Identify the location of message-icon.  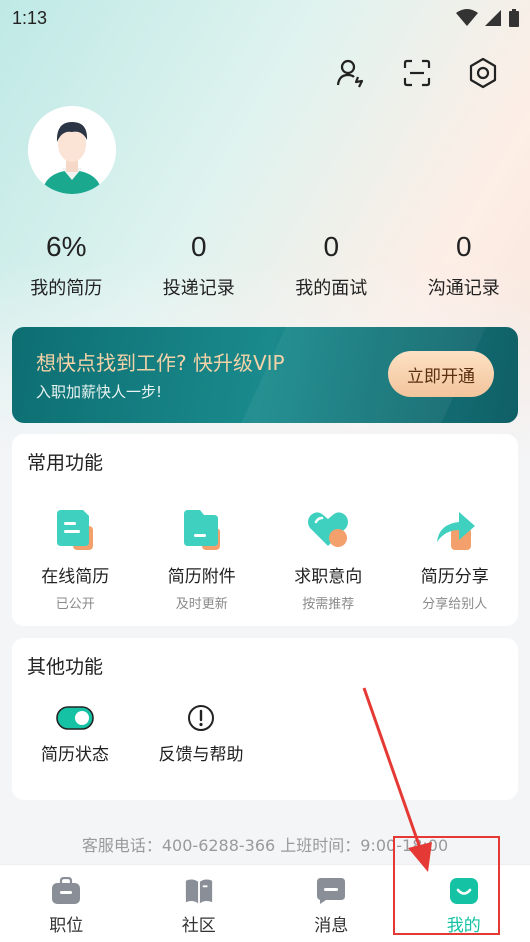
(331, 891).